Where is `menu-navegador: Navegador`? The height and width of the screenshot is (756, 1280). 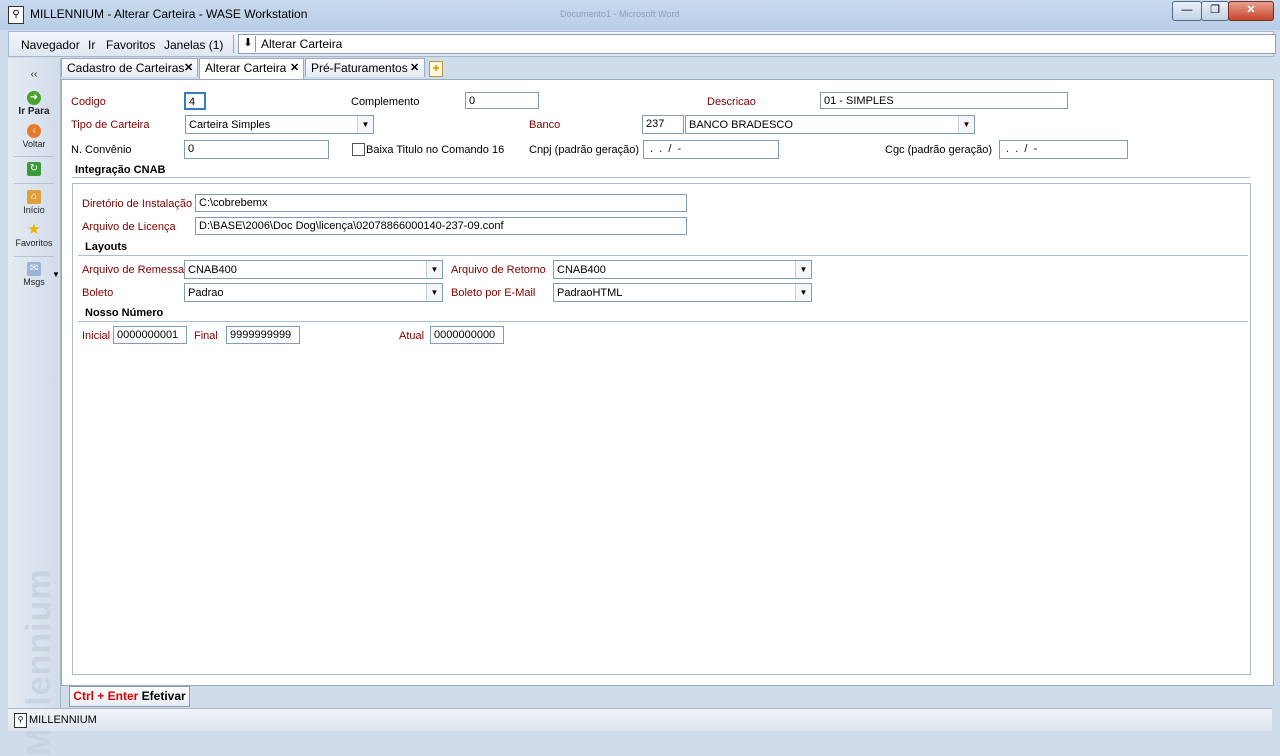 menu-navegador: Navegador is located at coordinates (50, 45).